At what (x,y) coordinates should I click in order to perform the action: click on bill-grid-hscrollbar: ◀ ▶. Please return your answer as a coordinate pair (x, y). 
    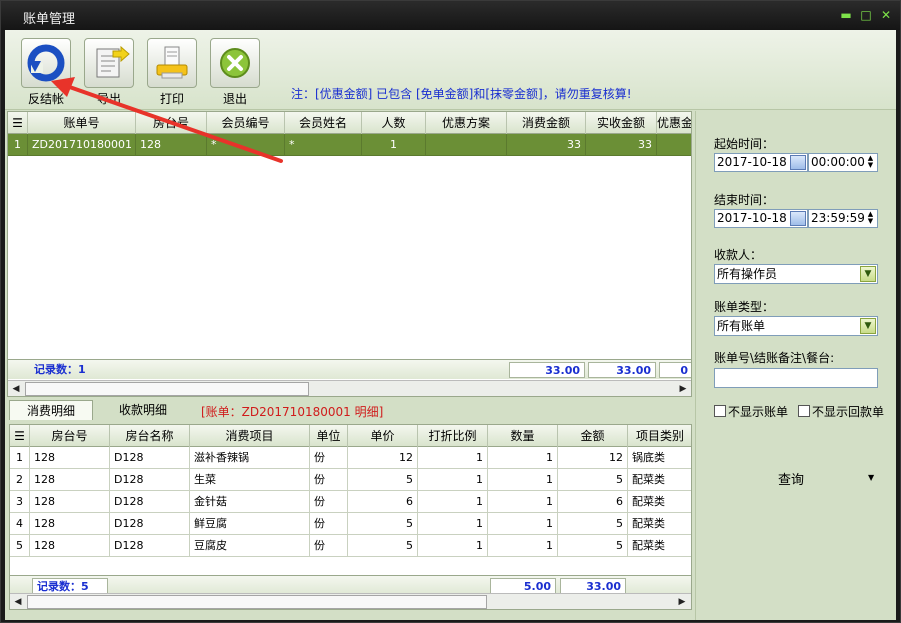
    Looking at the image, I should click on (349, 388).